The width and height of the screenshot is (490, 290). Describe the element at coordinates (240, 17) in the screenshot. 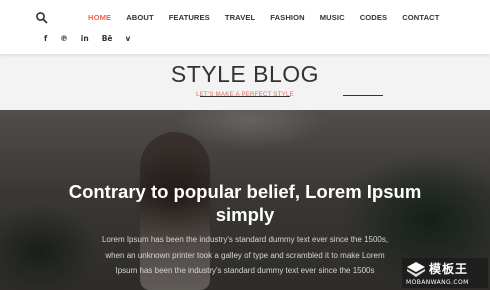

I see `nav-item-travel: TRAVEL` at that location.